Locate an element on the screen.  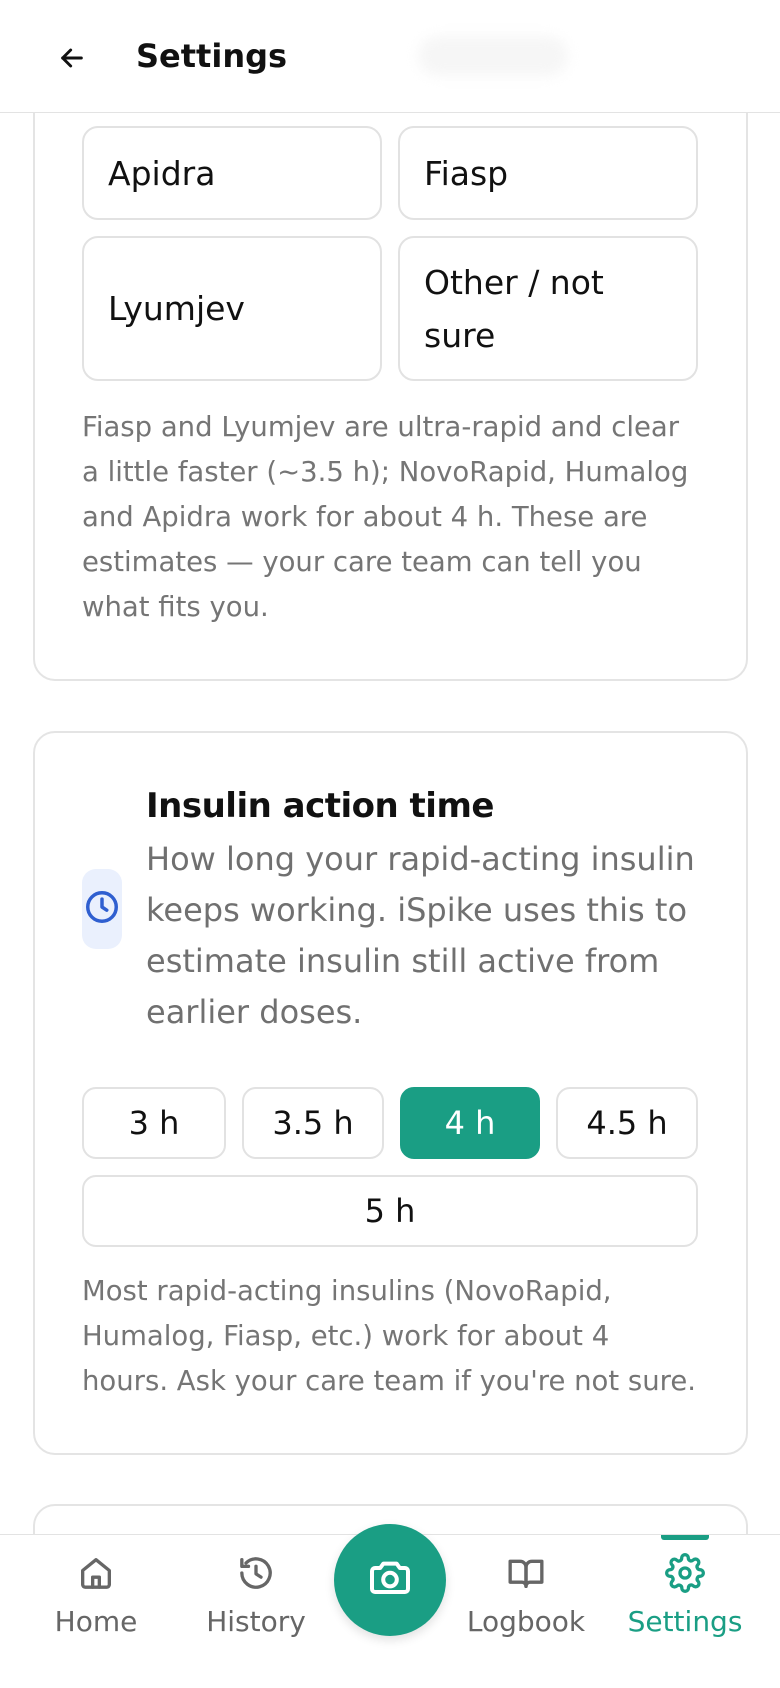
back-button is located at coordinates (72, 60).